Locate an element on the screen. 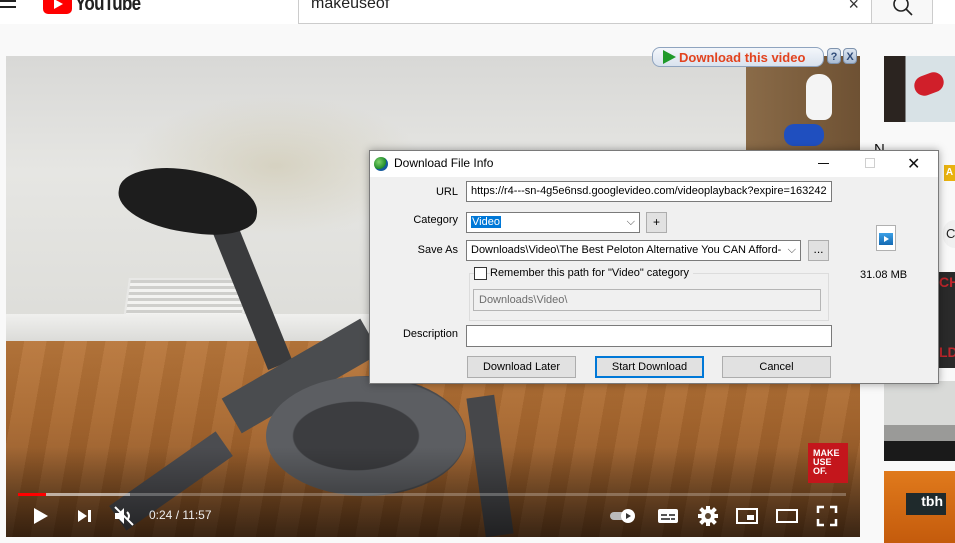  theater-mode-icon is located at coordinates (787, 516).